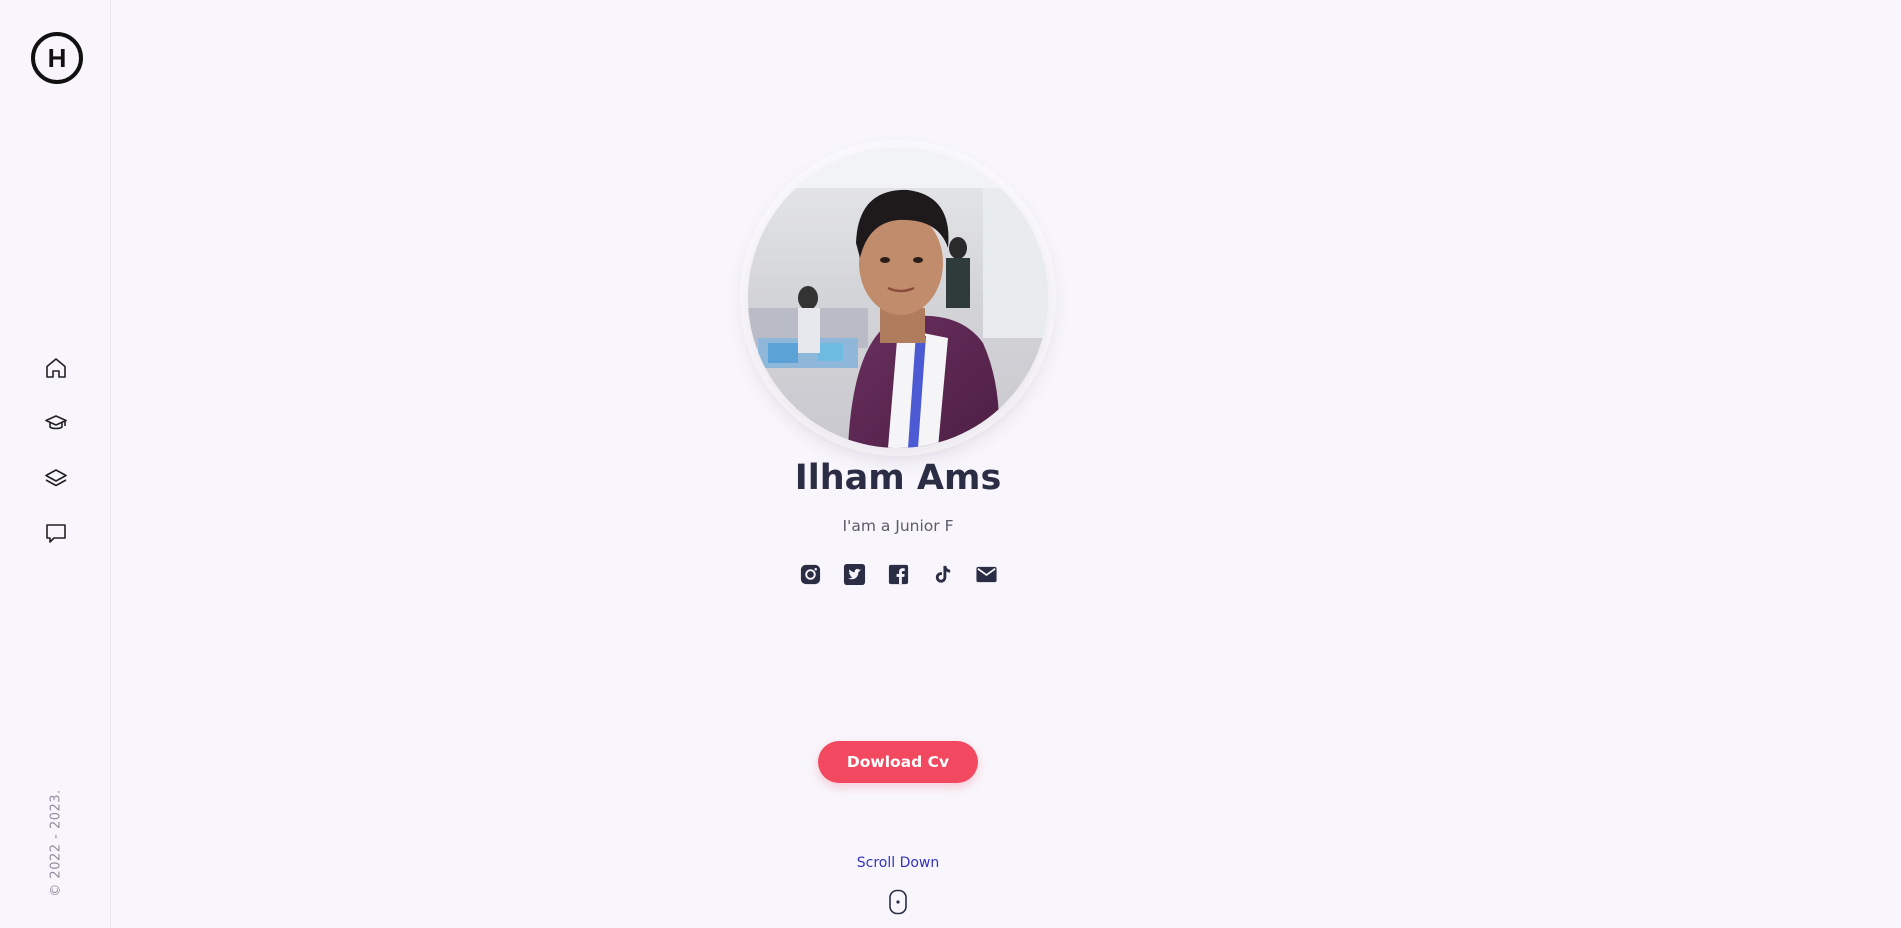 The width and height of the screenshot is (1901, 928). I want to click on message-icon, so click(55, 533).